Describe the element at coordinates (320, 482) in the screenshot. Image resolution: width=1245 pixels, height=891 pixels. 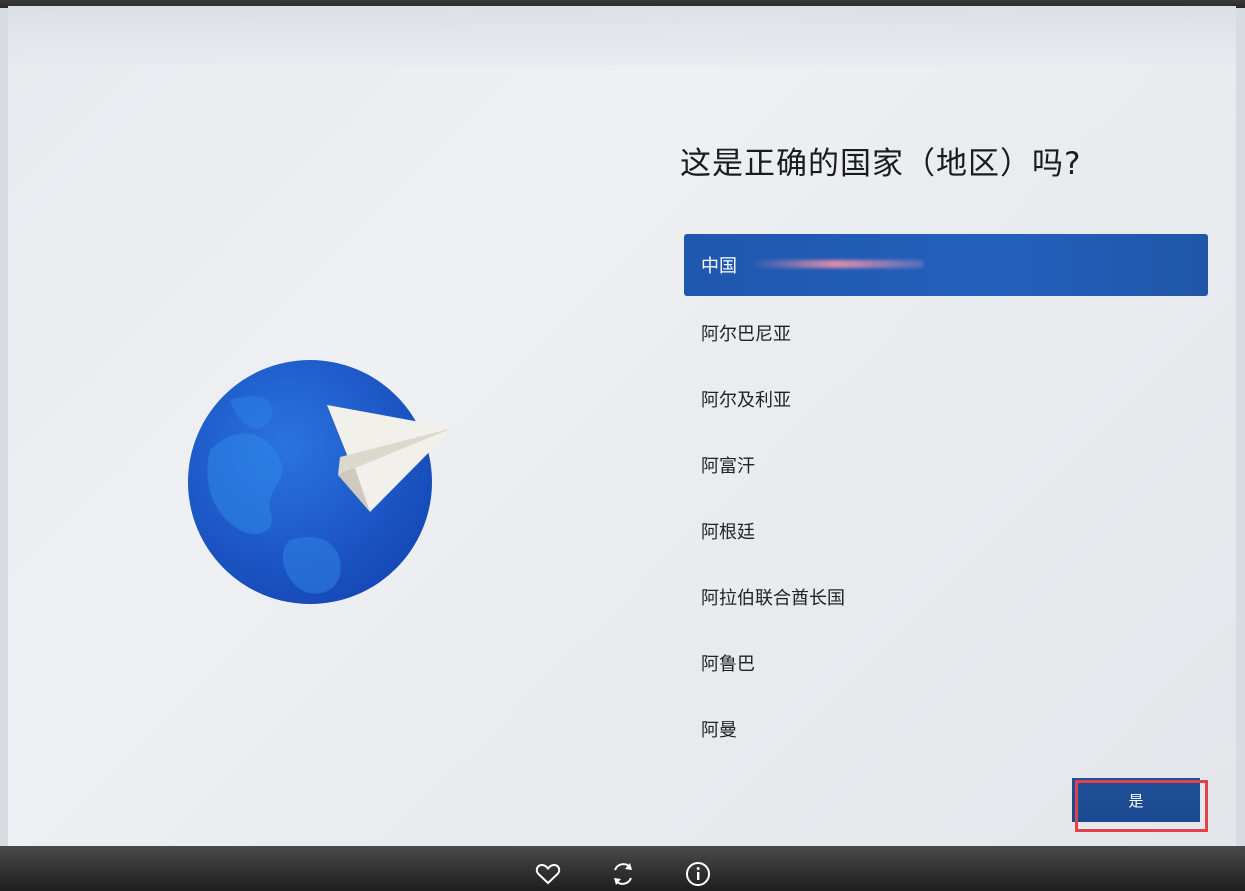
I see `globe-paper-plane-illustration` at that location.